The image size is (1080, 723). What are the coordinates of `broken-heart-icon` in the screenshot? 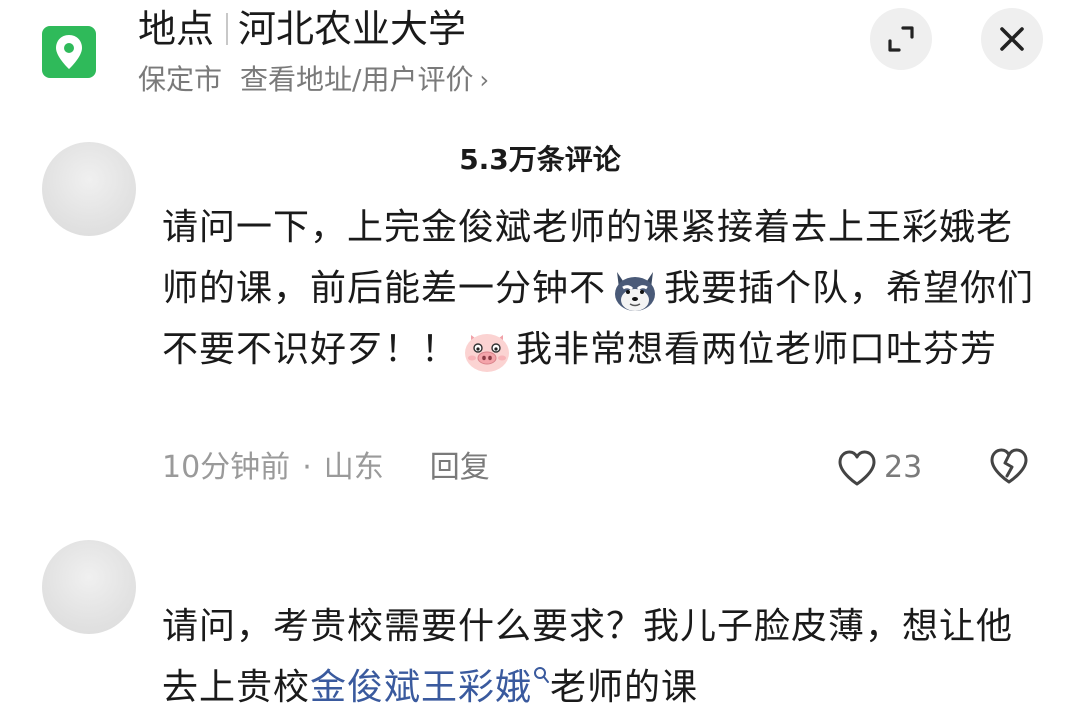 It's located at (1009, 466).